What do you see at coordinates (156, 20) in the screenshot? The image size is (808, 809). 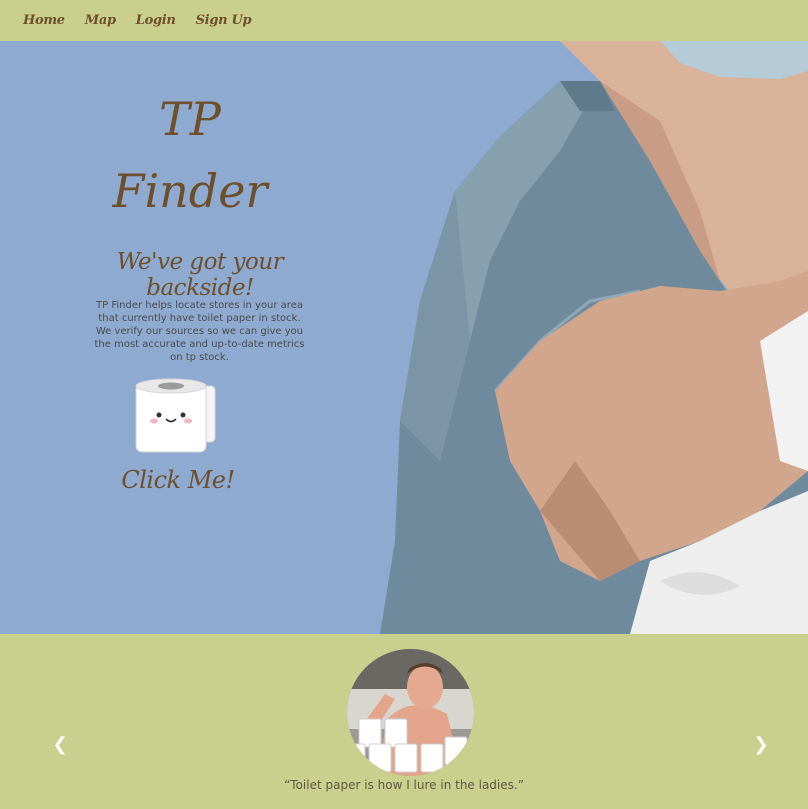 I see `nav-login-link: Login` at bounding box center [156, 20].